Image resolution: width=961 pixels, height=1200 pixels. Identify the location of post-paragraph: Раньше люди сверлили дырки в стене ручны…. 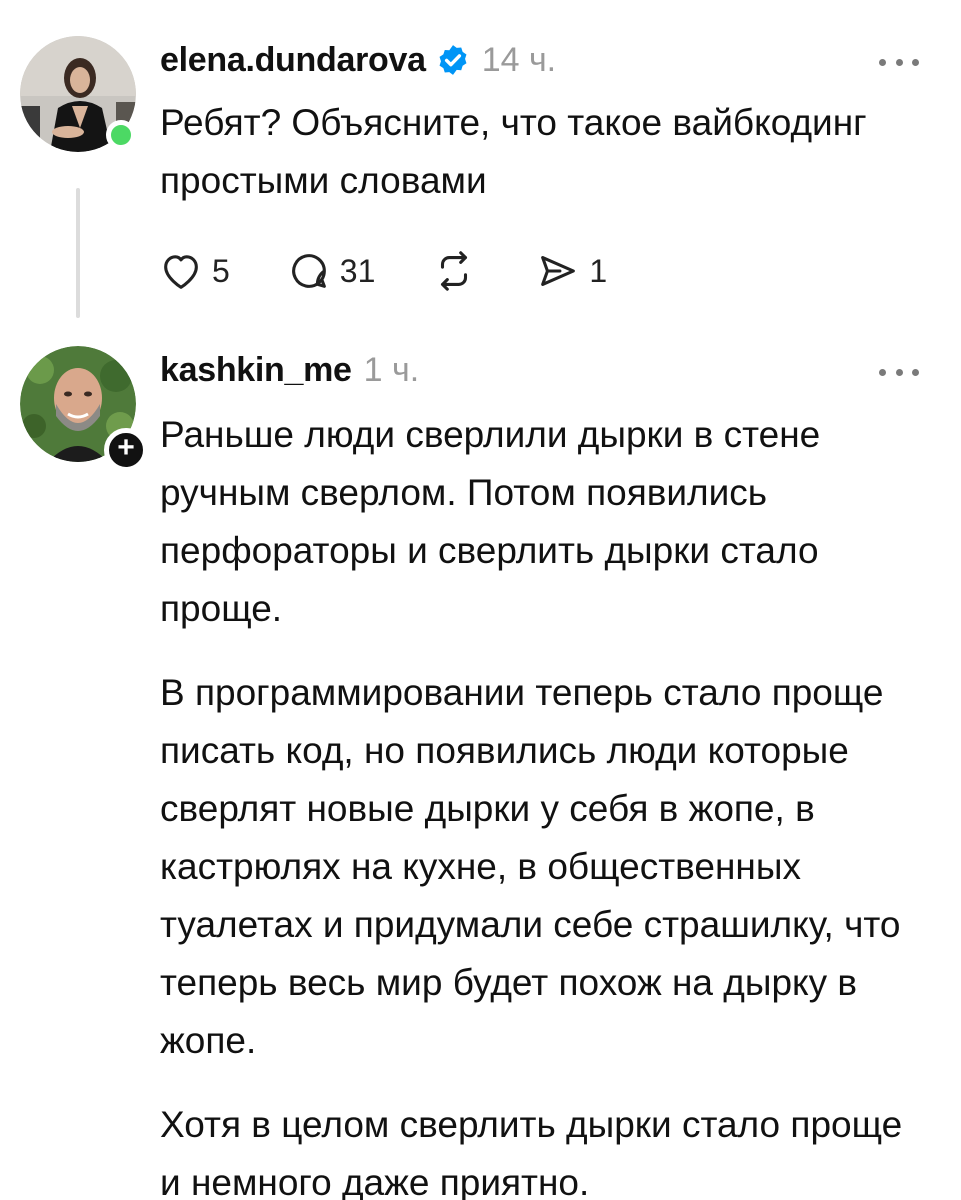
(490, 521).